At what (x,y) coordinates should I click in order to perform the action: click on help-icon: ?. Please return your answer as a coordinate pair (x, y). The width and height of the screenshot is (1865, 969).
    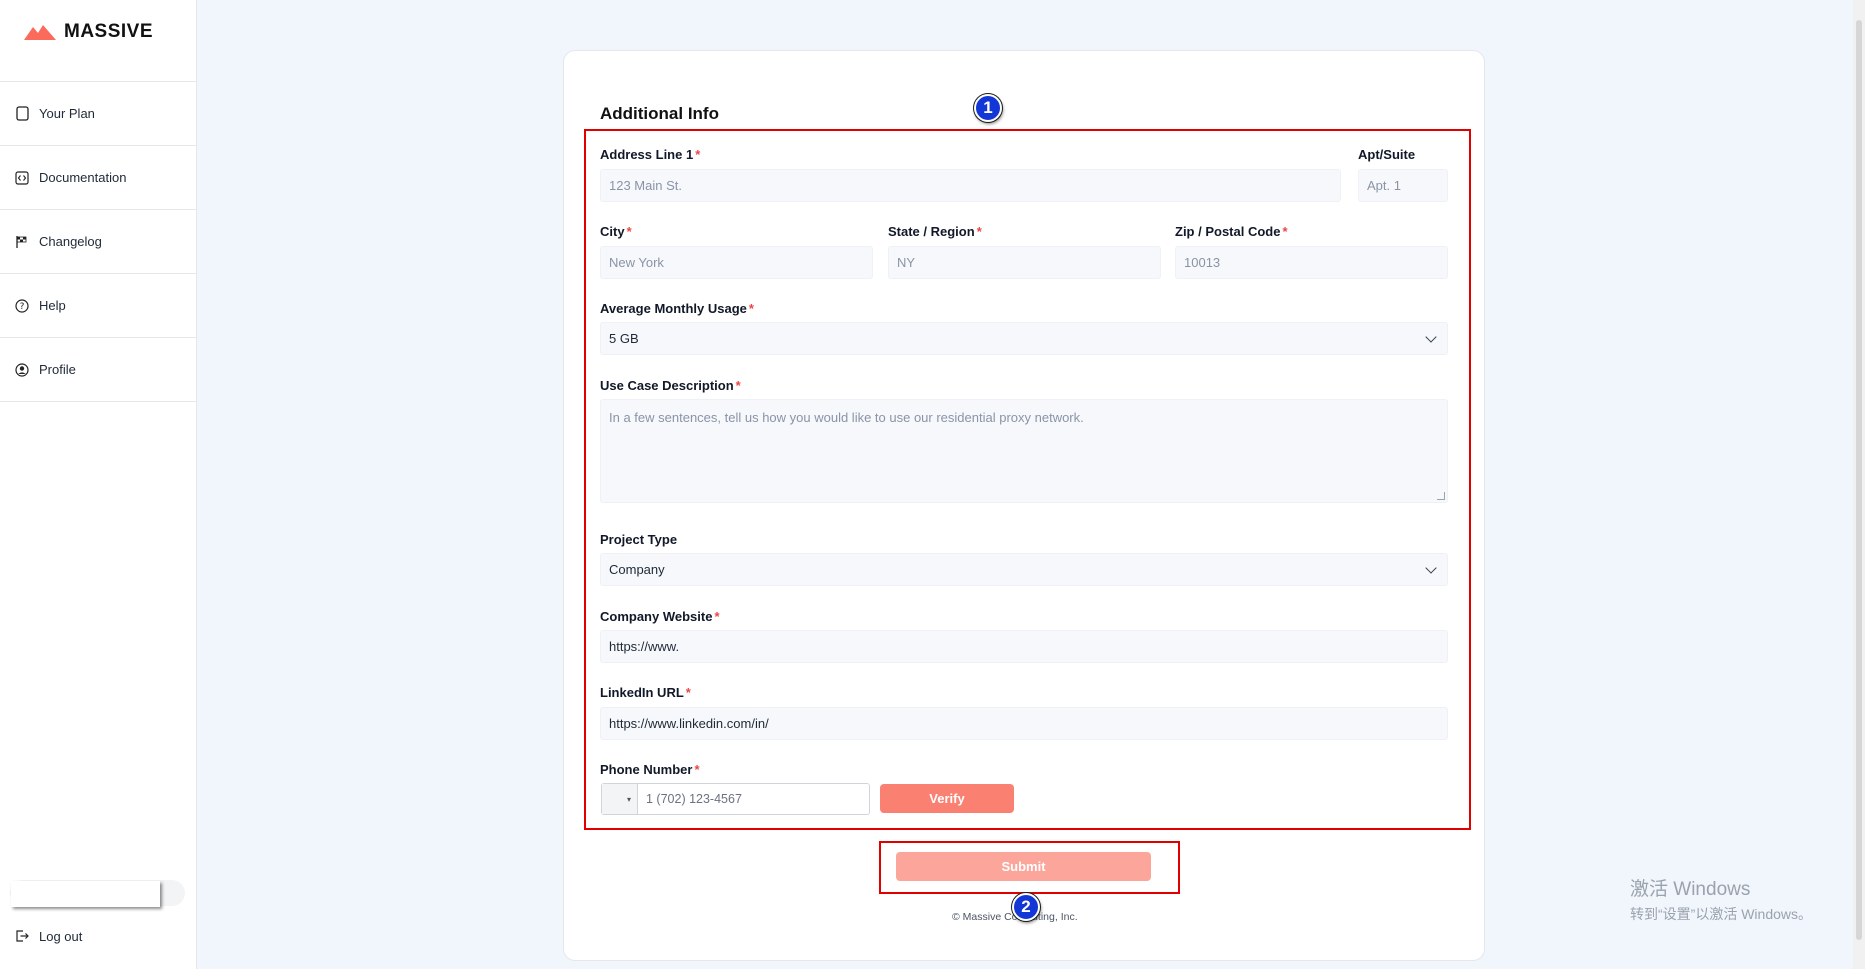
    Looking at the image, I should click on (22, 306).